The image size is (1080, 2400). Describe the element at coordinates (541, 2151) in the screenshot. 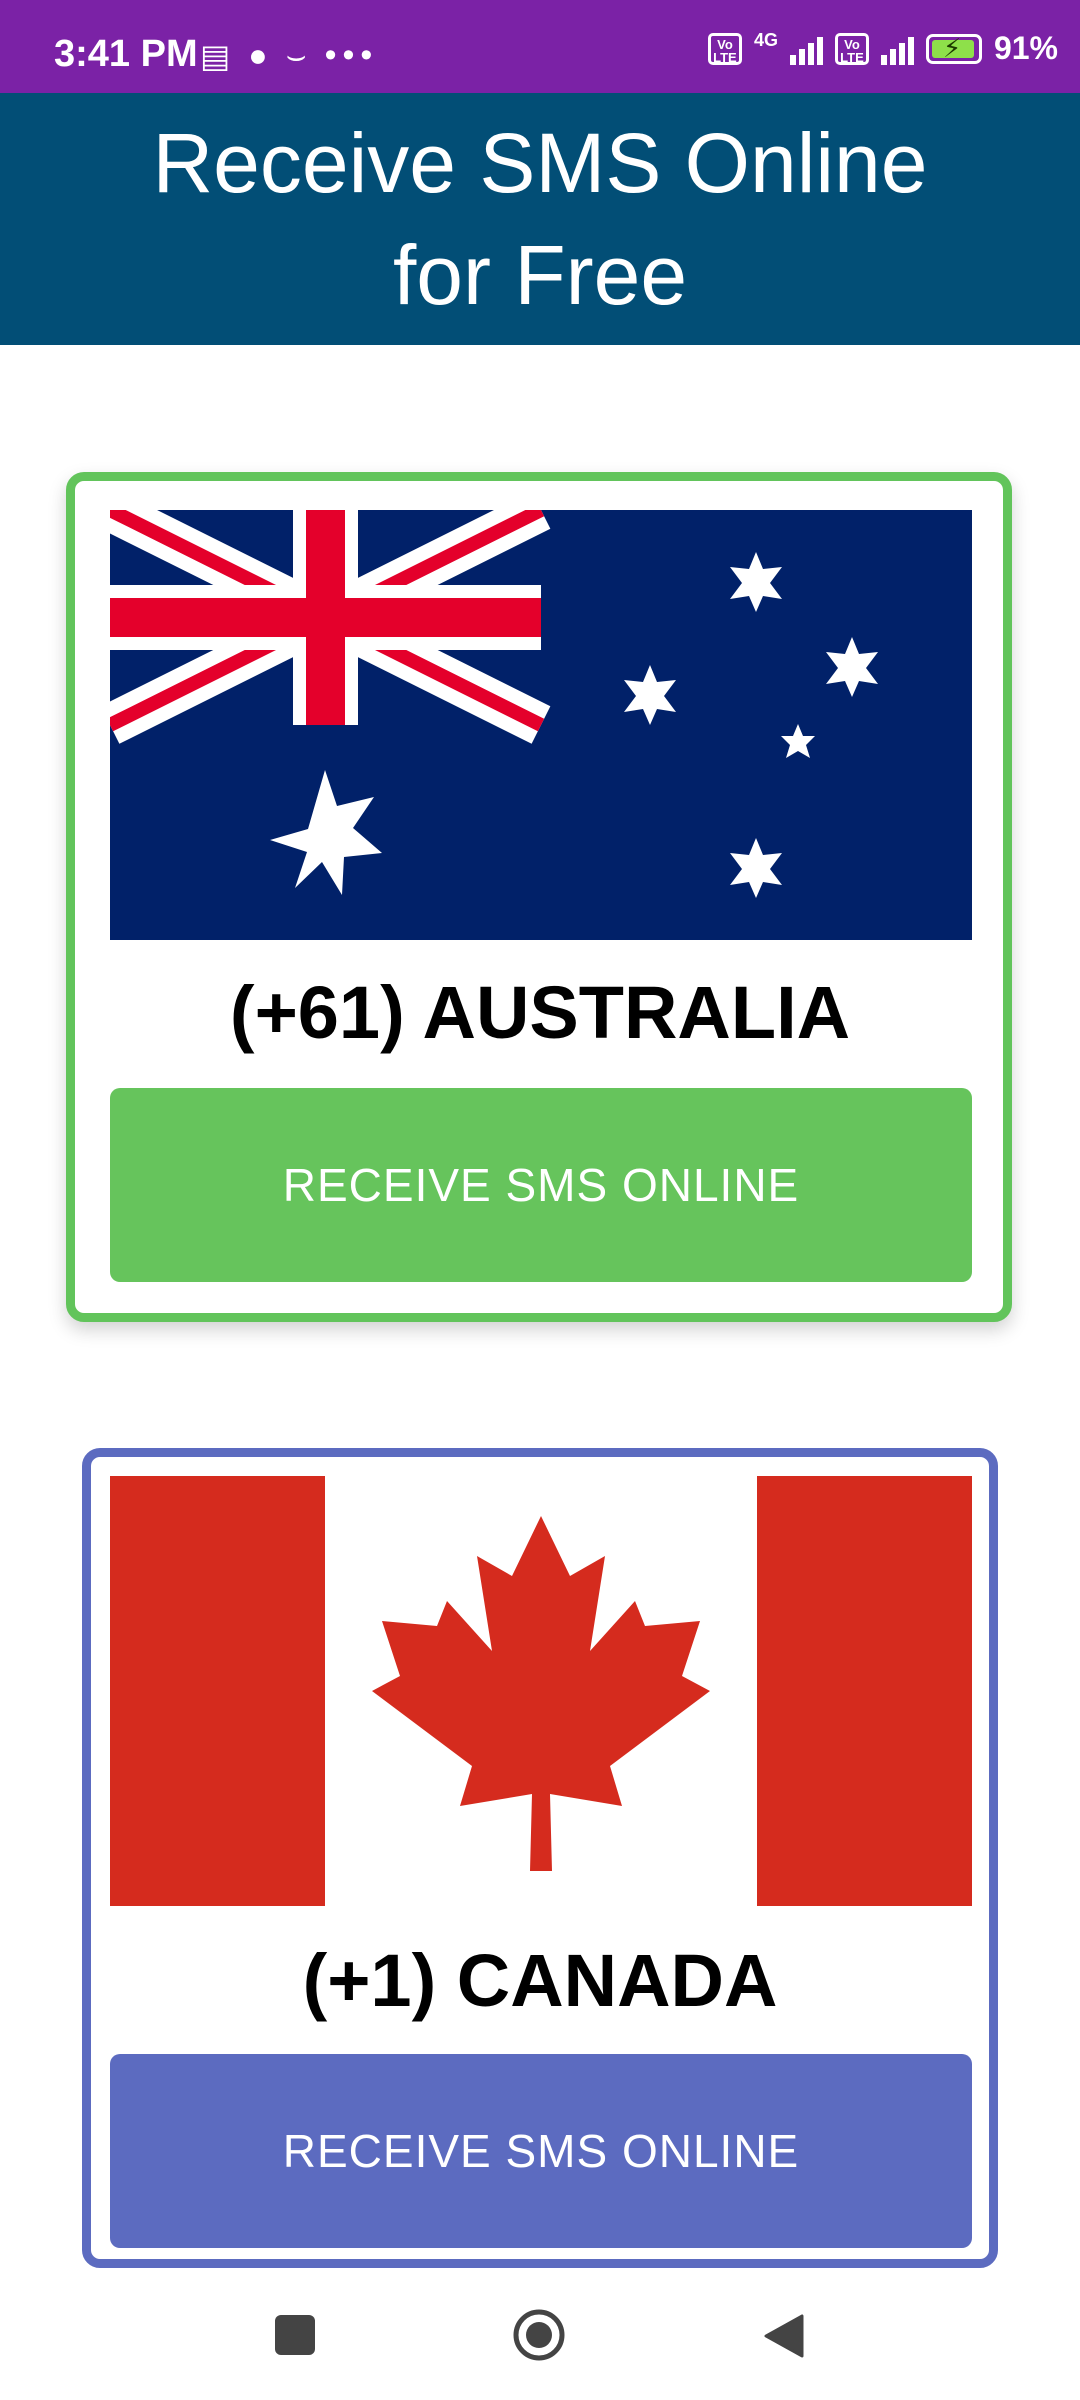

I see `receive-sms-button-canada: RECEIVE SMS ONLINE` at that location.